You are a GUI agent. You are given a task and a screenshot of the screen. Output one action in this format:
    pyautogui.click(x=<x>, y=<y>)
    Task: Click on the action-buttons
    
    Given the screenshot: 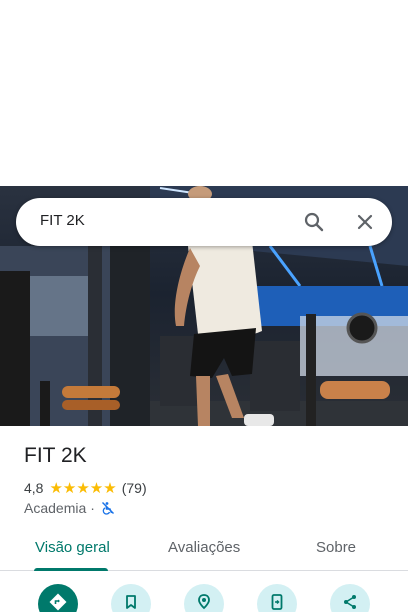 What is the action you would take?
    pyautogui.click(x=204, y=598)
    